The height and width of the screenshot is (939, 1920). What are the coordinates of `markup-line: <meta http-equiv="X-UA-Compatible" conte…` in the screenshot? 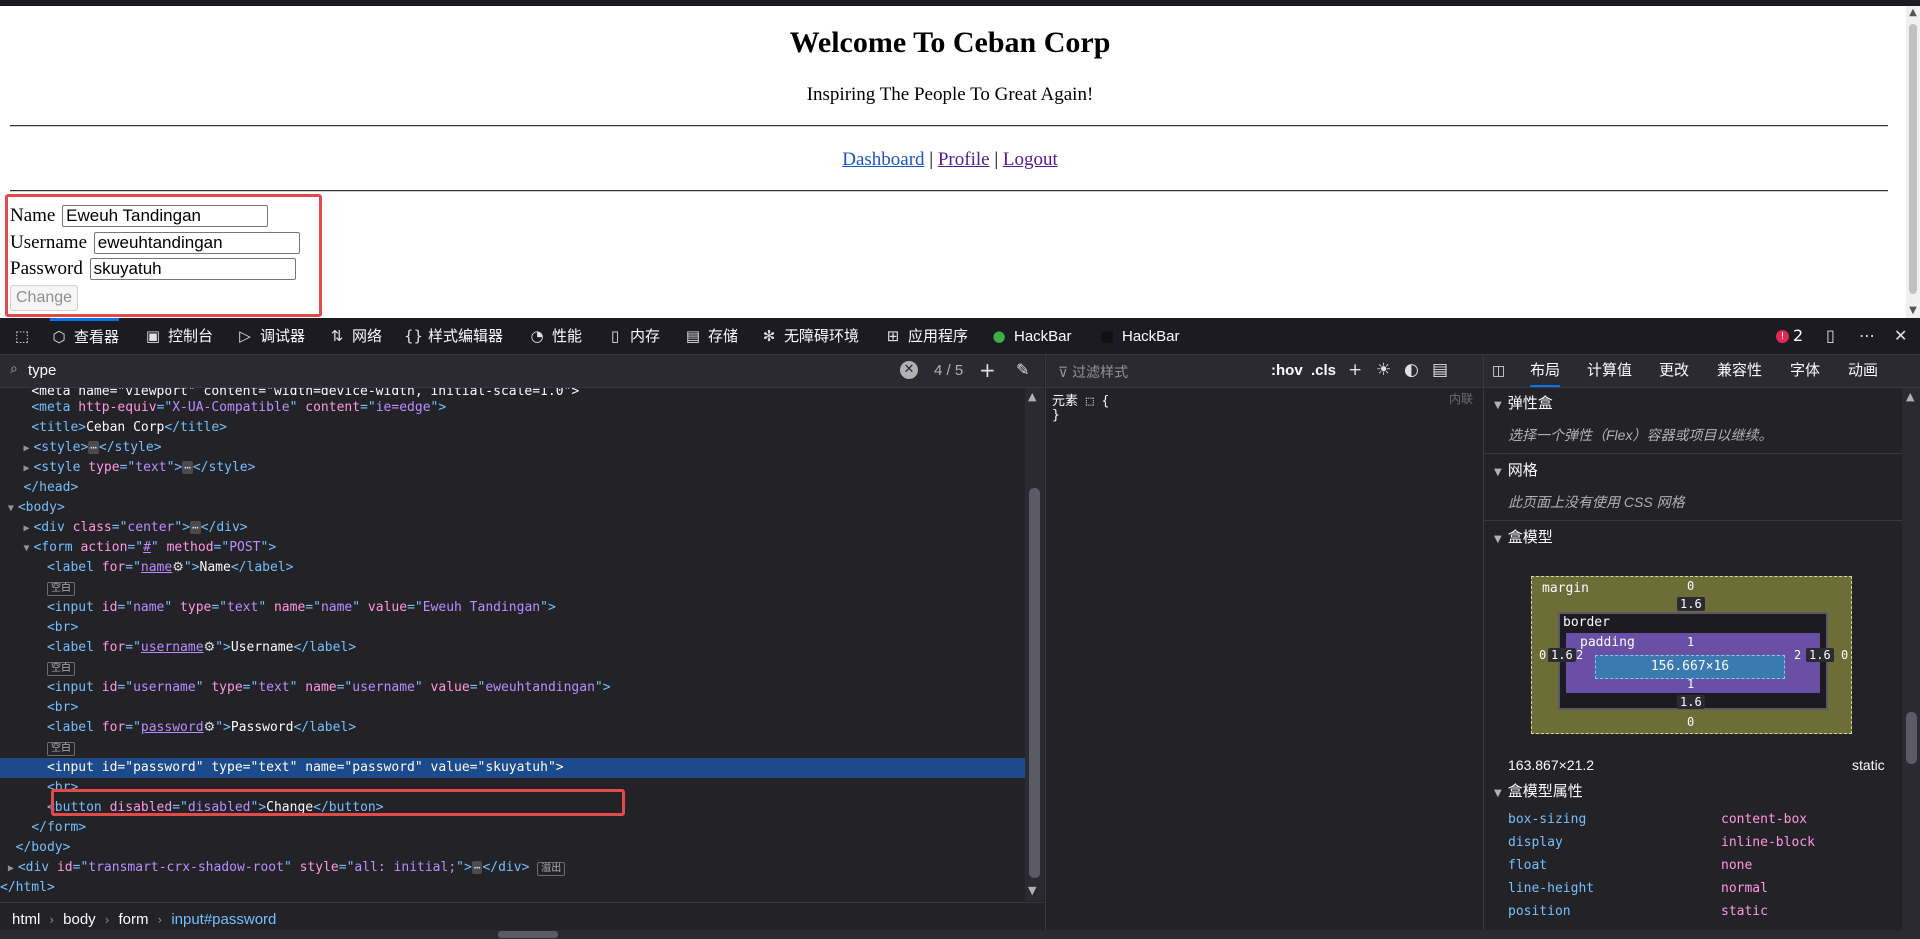 It's located at (512, 408).